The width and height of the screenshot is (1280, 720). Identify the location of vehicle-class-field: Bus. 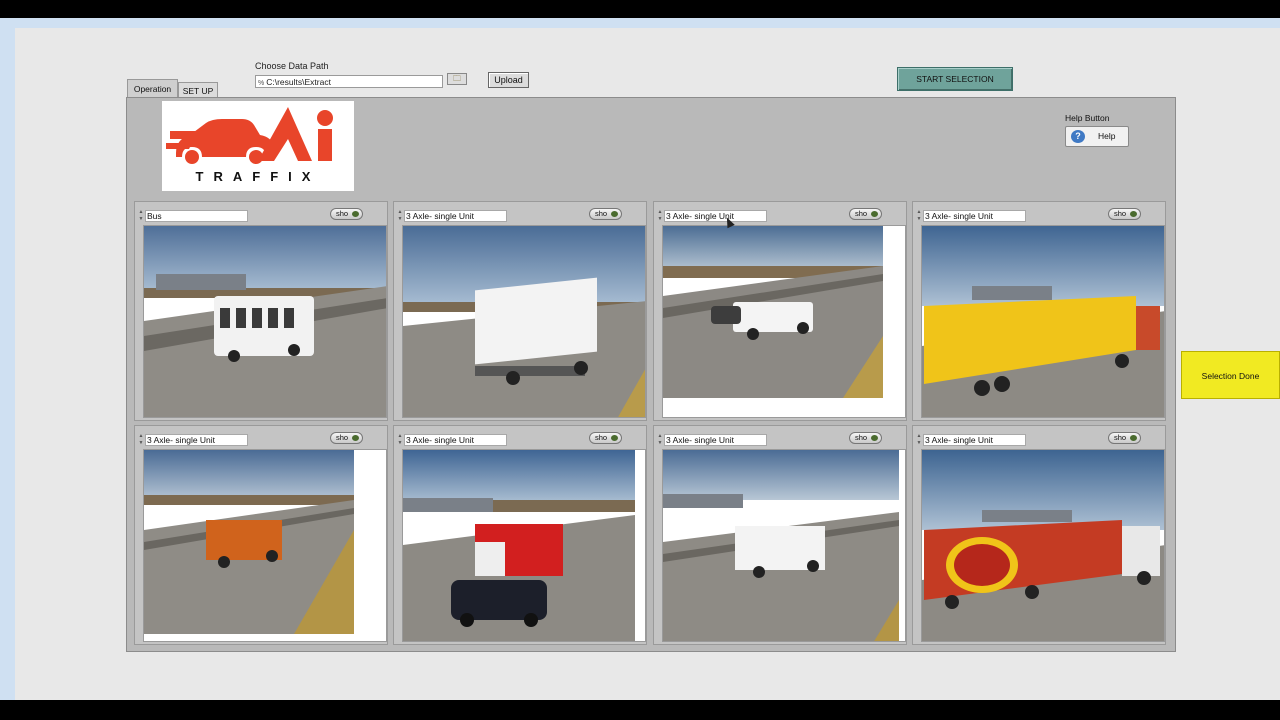
(196, 216).